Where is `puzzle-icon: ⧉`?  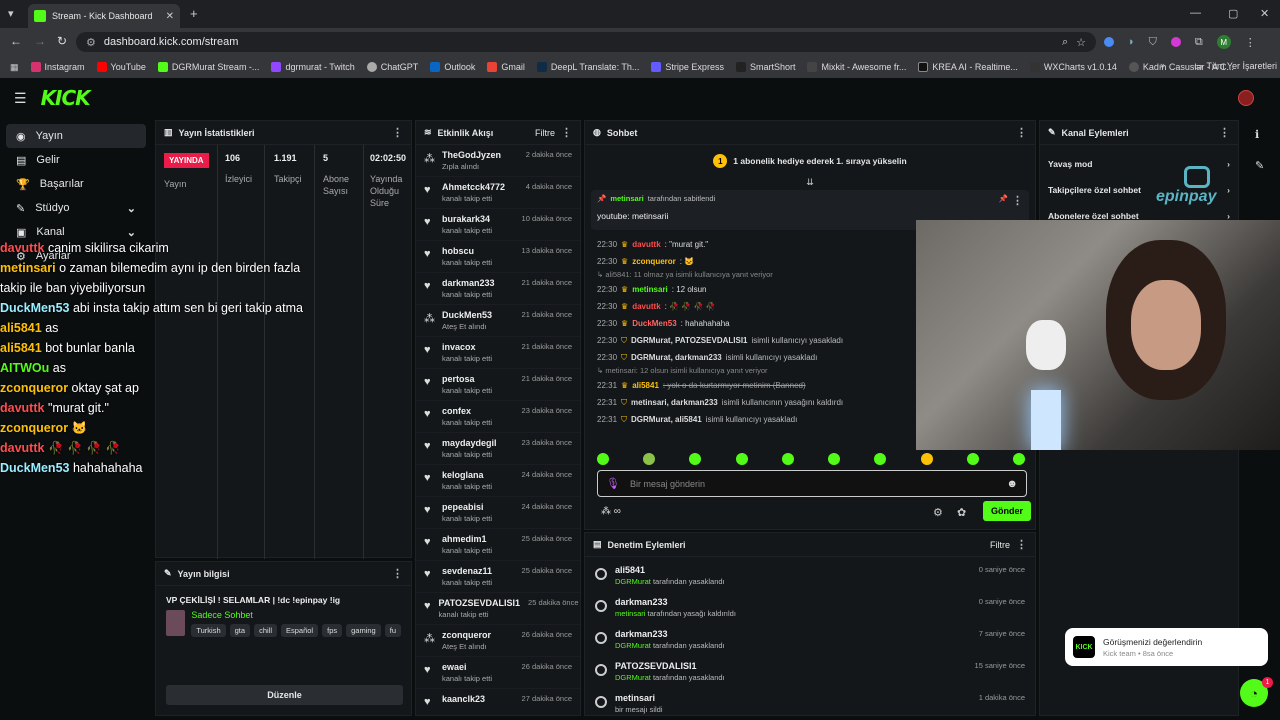 puzzle-icon: ⧉ is located at coordinates (1199, 42).